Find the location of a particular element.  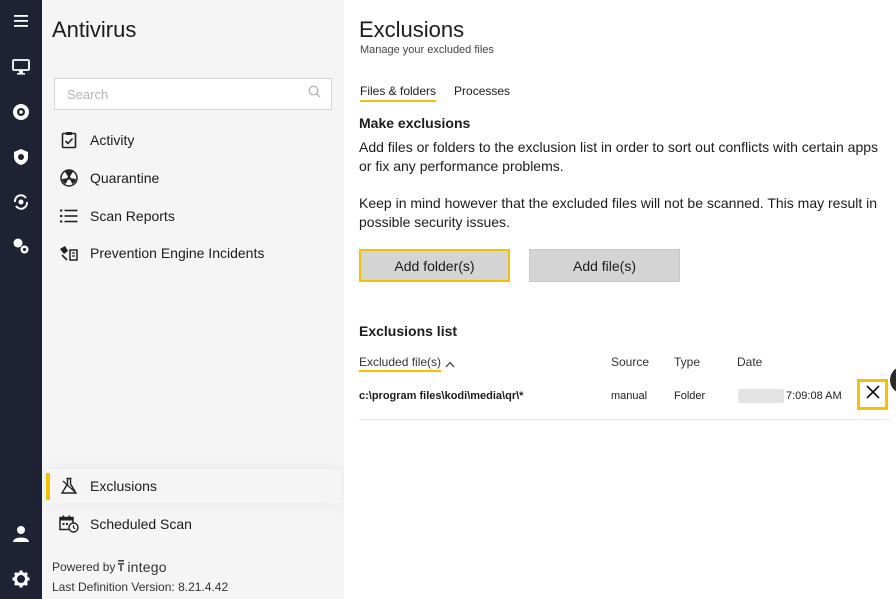

row-type: Folder is located at coordinates (690, 396).